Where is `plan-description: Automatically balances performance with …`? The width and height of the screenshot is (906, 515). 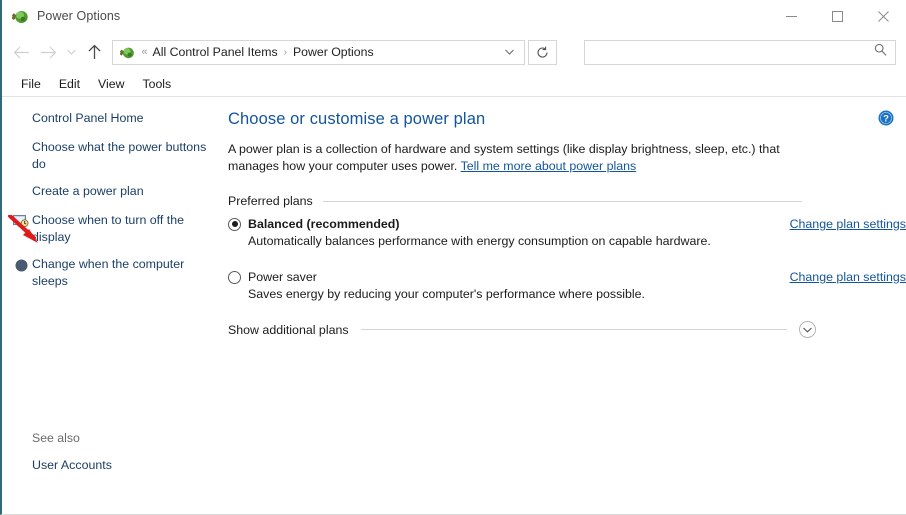 plan-description: Automatically balances performance with … is located at coordinates (479, 241).